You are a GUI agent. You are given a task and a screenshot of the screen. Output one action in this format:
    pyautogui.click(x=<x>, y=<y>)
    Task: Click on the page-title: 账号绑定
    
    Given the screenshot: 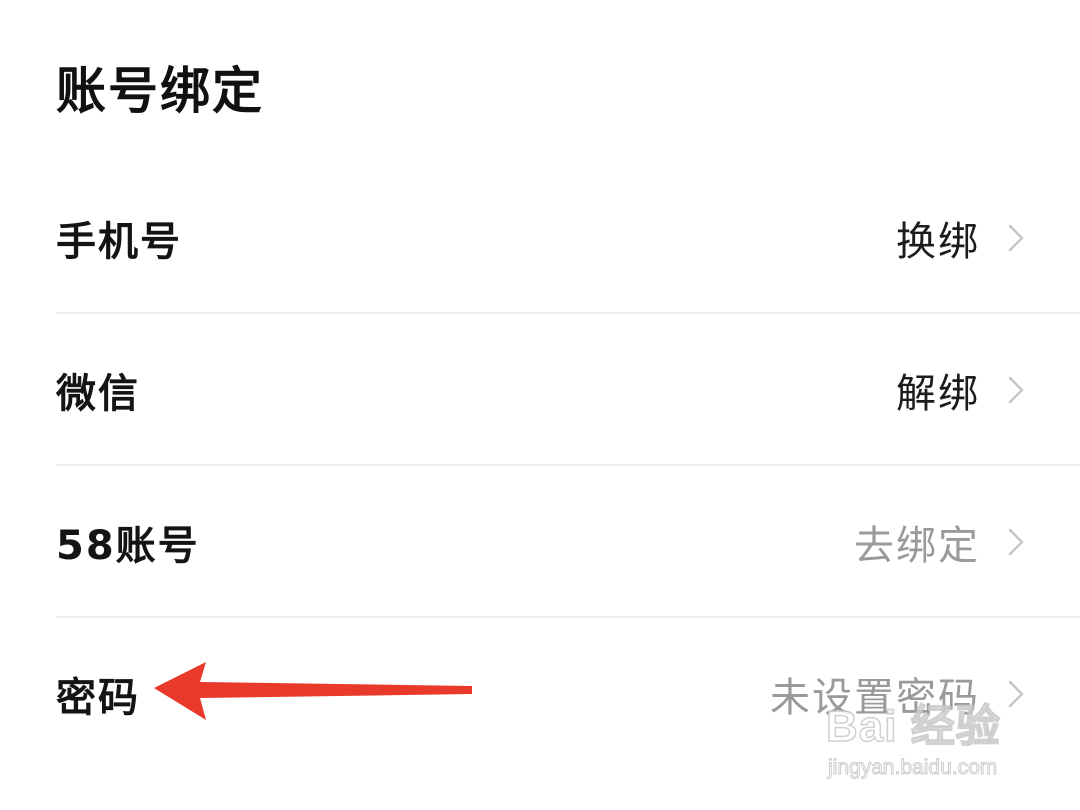 What is the action you would take?
    pyautogui.click(x=160, y=91)
    